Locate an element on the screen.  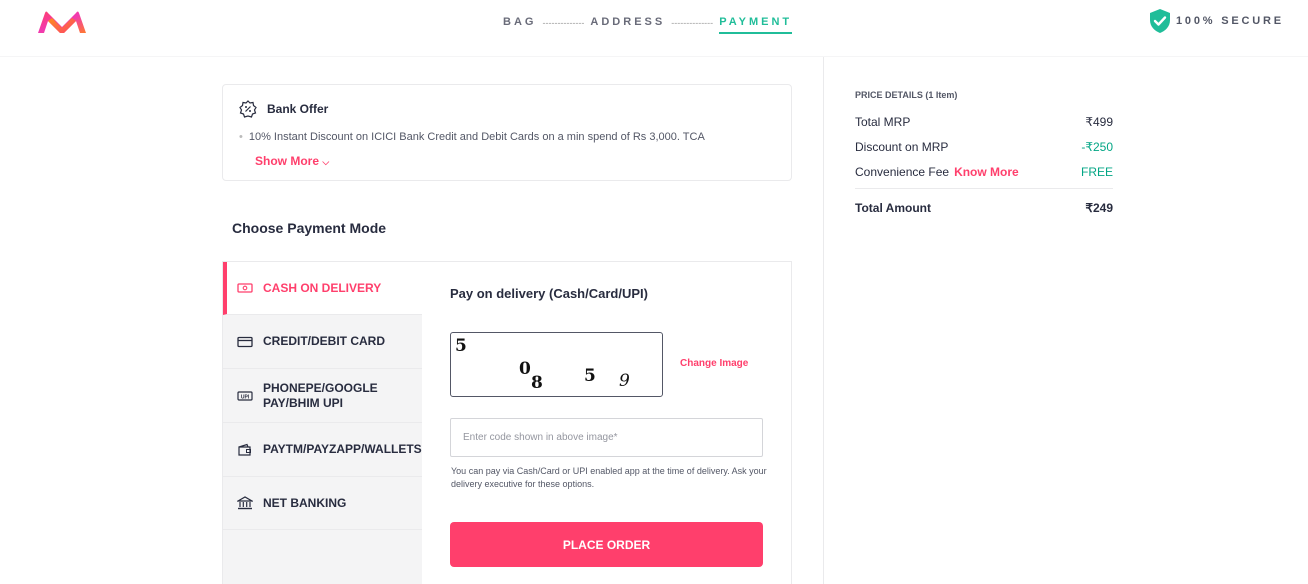
tab-wallets: PAYTM/PAYZAPP/WALLETS is located at coordinates (322, 450).